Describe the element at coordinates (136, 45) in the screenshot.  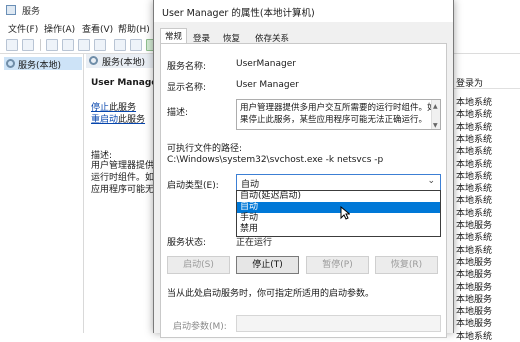
I see `show-hide-icon` at that location.